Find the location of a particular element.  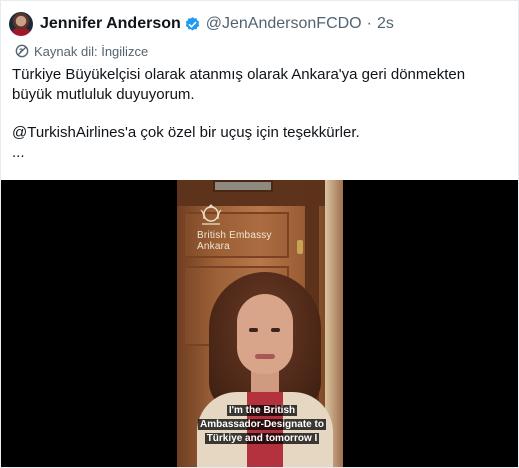

author-display-name: Jennifer Anderson is located at coordinates (110, 24).